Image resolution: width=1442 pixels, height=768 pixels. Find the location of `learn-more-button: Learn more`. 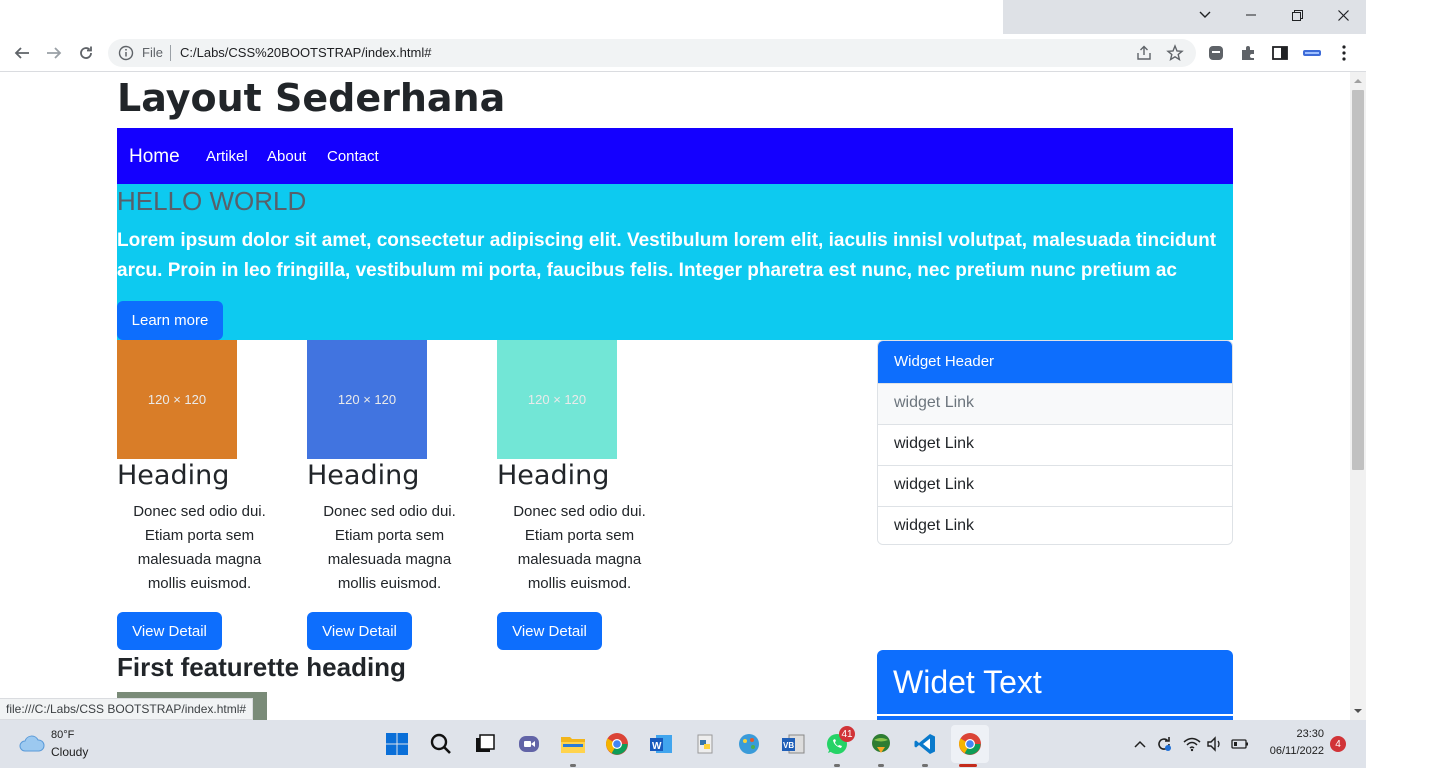

learn-more-button: Learn more is located at coordinates (170, 320).